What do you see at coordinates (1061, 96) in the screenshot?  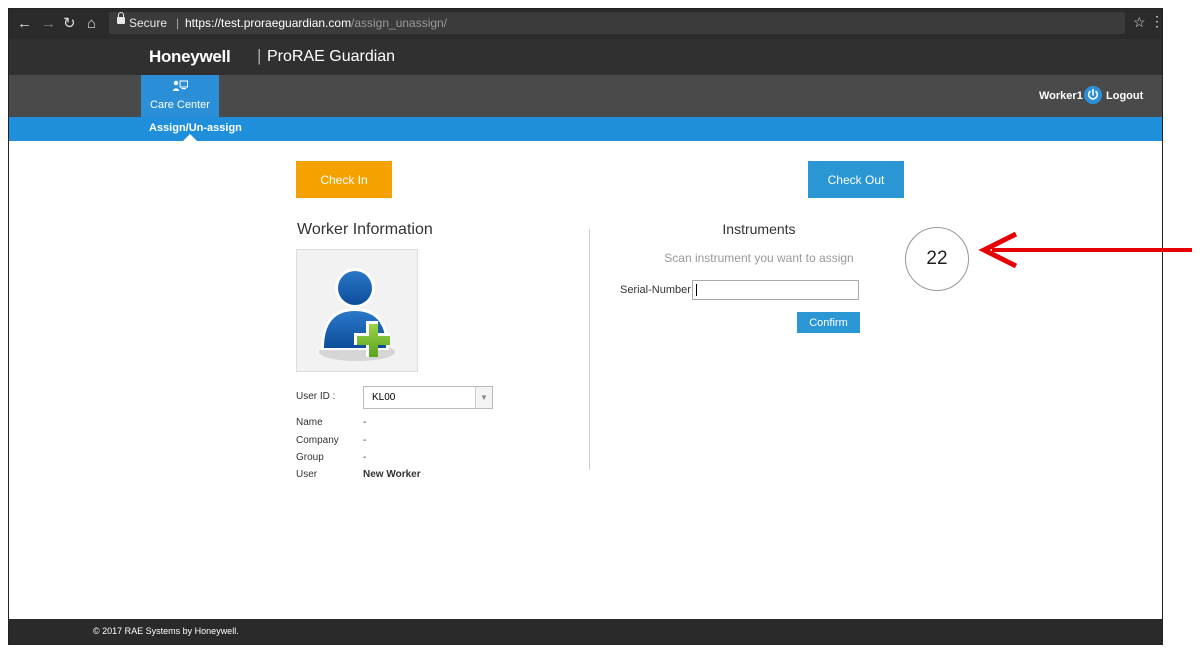 I see `current-user: Worker1` at bounding box center [1061, 96].